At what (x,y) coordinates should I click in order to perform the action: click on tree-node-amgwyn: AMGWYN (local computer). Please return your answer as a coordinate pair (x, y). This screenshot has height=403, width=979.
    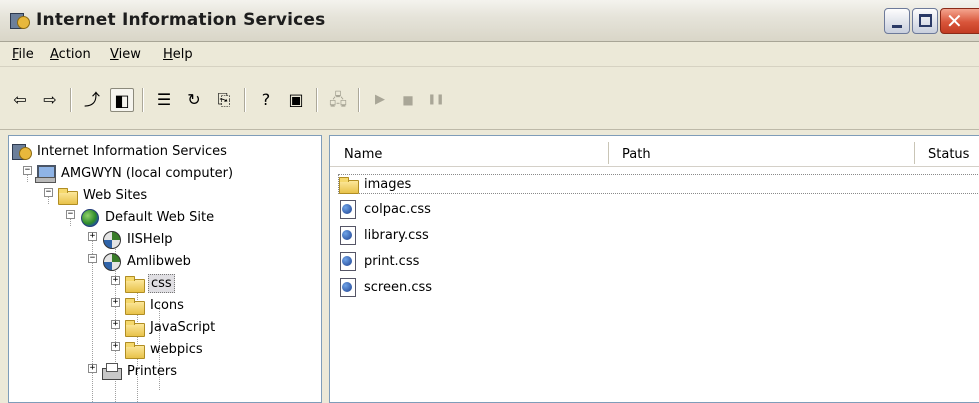
    Looking at the image, I should click on (135, 173).